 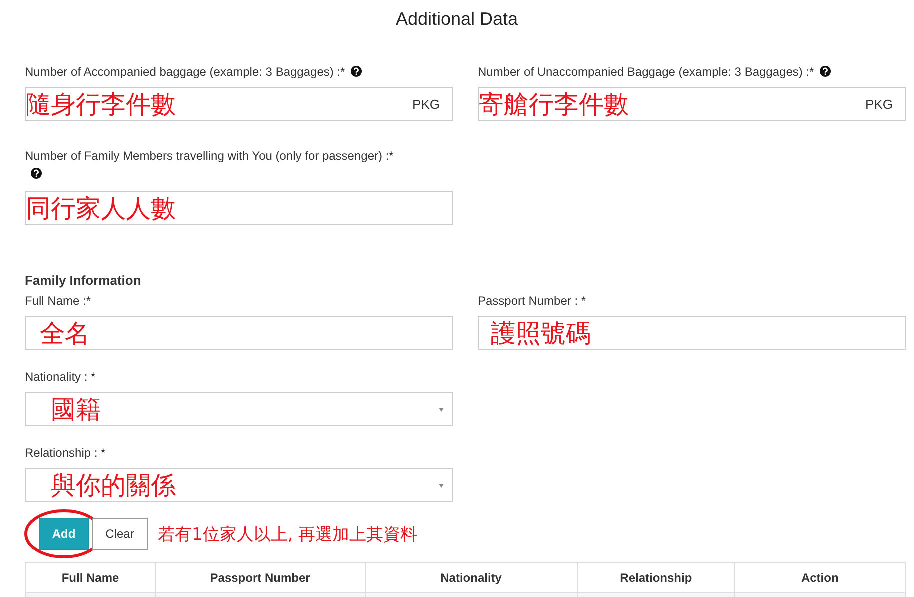 What do you see at coordinates (239, 409) in the screenshot?
I see `select-field: 國籍` at bounding box center [239, 409].